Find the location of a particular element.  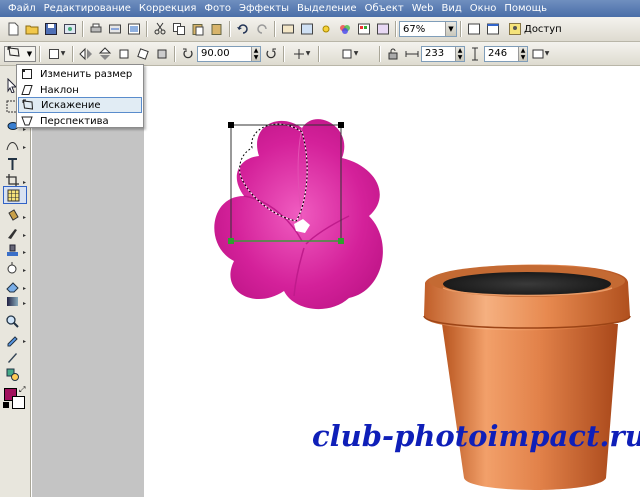

flip-vertical-icon is located at coordinates (104, 53).